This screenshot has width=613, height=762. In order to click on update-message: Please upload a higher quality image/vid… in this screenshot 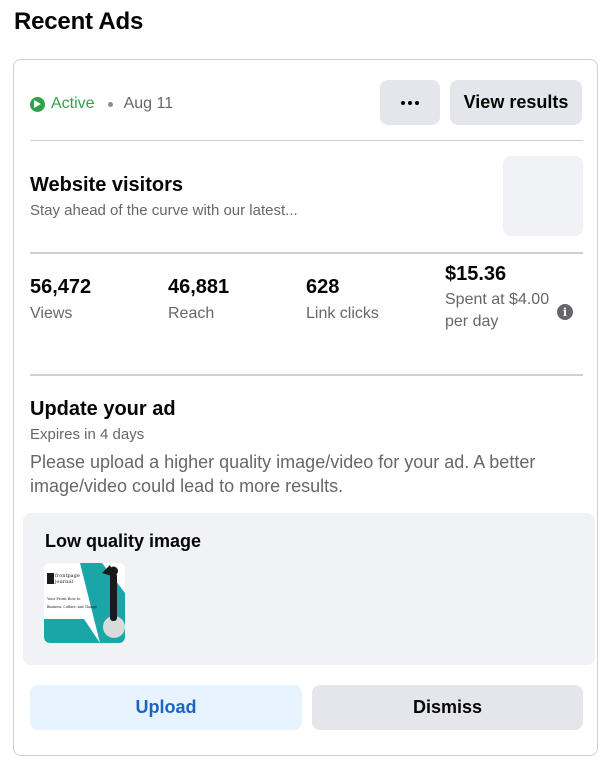, I will do `click(283, 474)`.